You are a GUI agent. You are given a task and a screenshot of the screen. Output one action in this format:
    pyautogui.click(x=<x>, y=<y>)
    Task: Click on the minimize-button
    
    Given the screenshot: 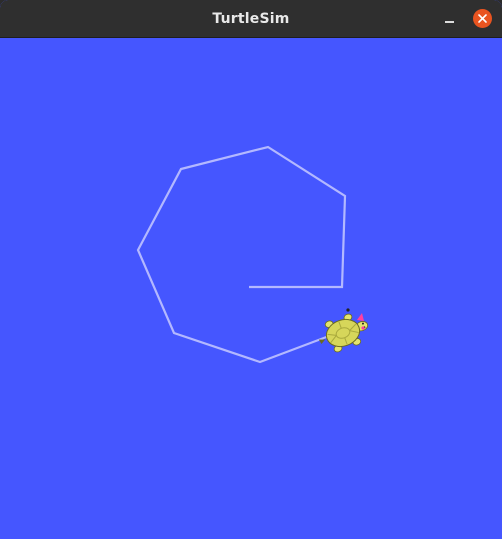 What is the action you would take?
    pyautogui.click(x=450, y=19)
    